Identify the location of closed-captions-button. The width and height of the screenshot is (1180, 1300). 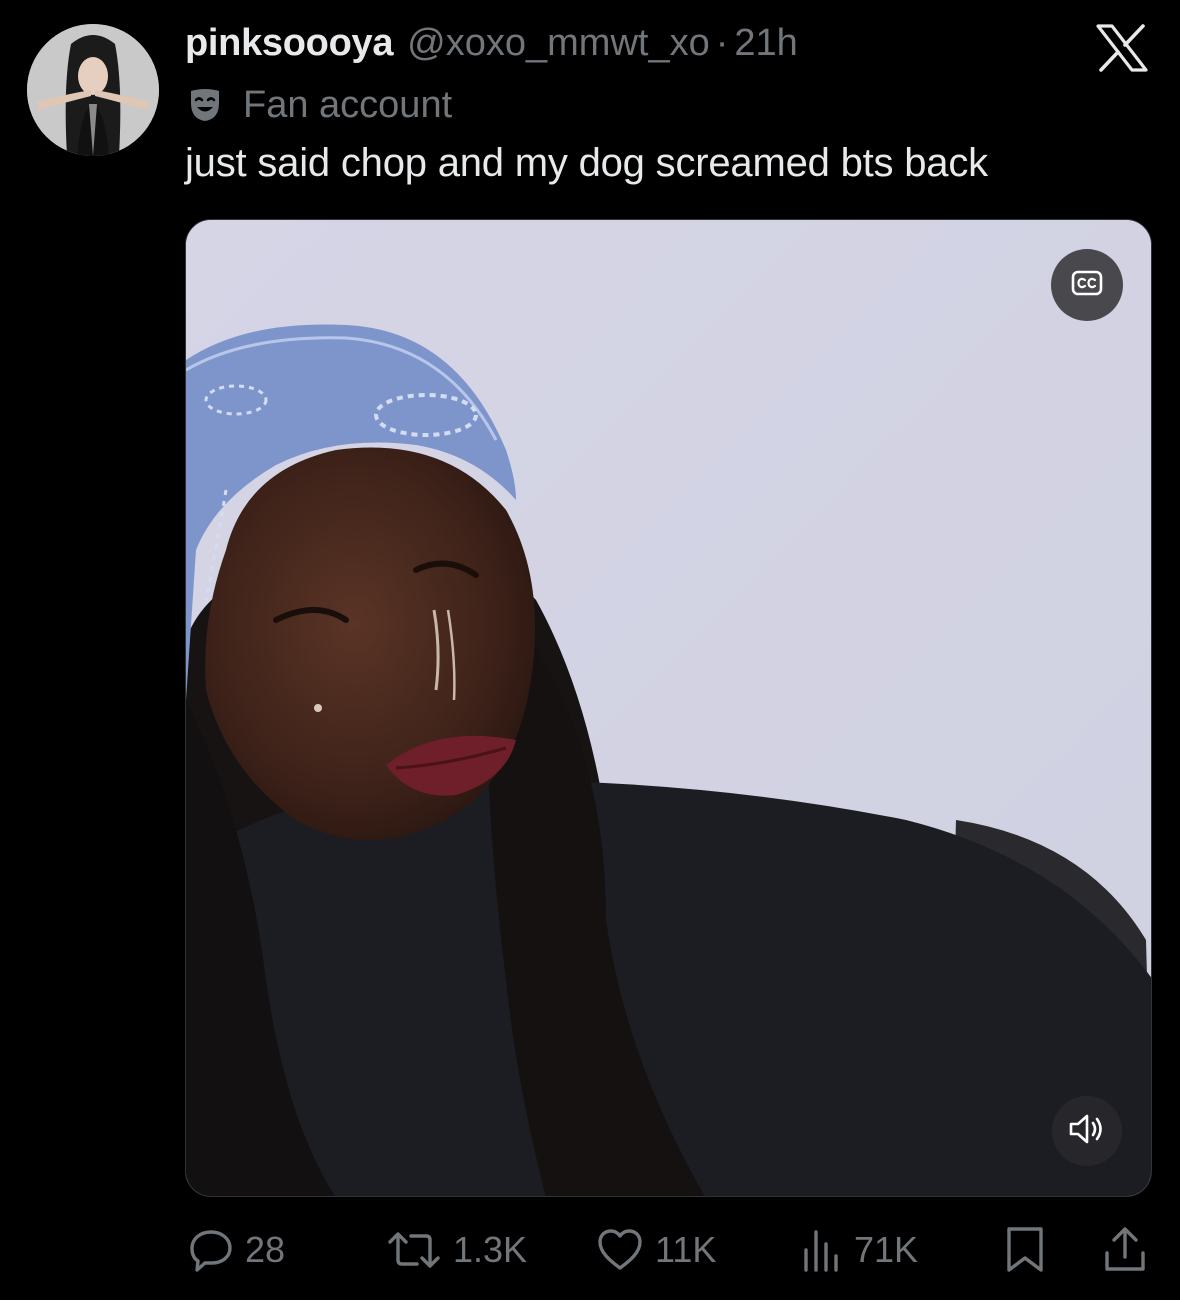
(1087, 285).